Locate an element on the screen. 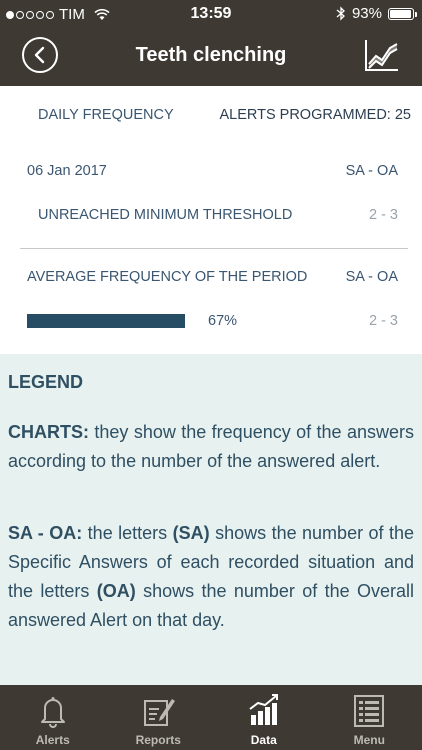 Image resolution: width=422 pixels, height=750 pixels. tab-data-label: Data is located at coordinates (263, 740).